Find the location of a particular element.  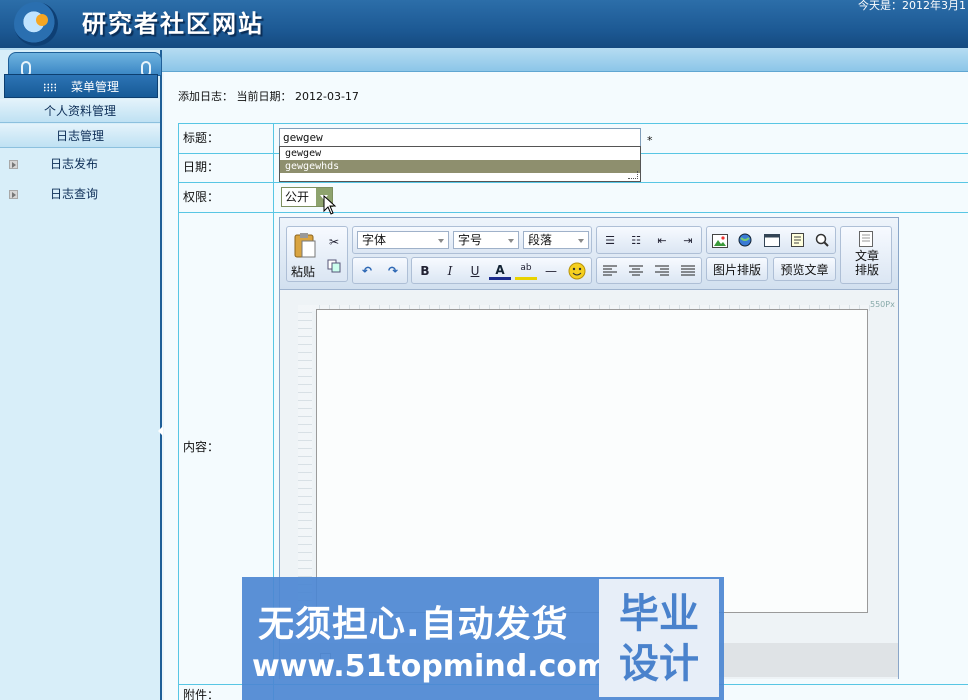

sidebar-section-label: 日志管理 is located at coordinates (79, 136).